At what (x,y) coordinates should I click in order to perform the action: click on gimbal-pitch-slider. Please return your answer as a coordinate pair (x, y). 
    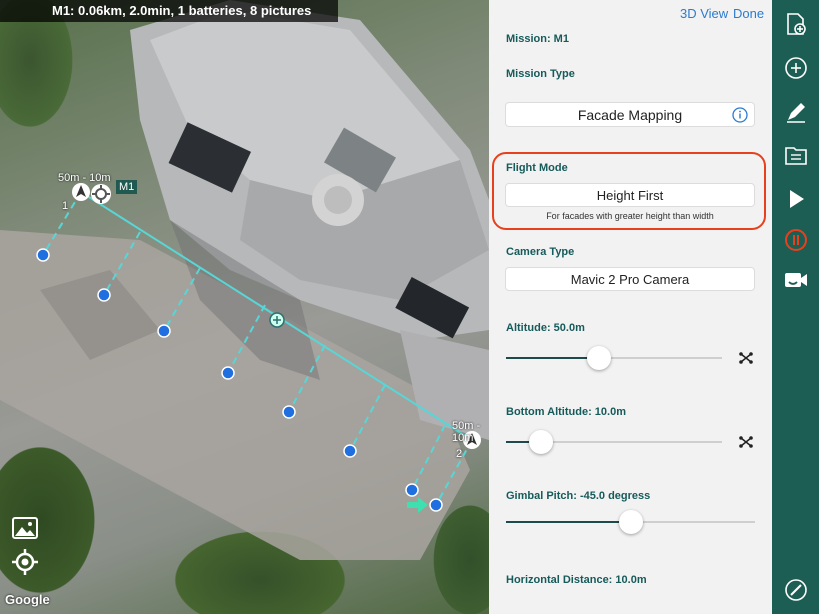
    Looking at the image, I should click on (630, 522).